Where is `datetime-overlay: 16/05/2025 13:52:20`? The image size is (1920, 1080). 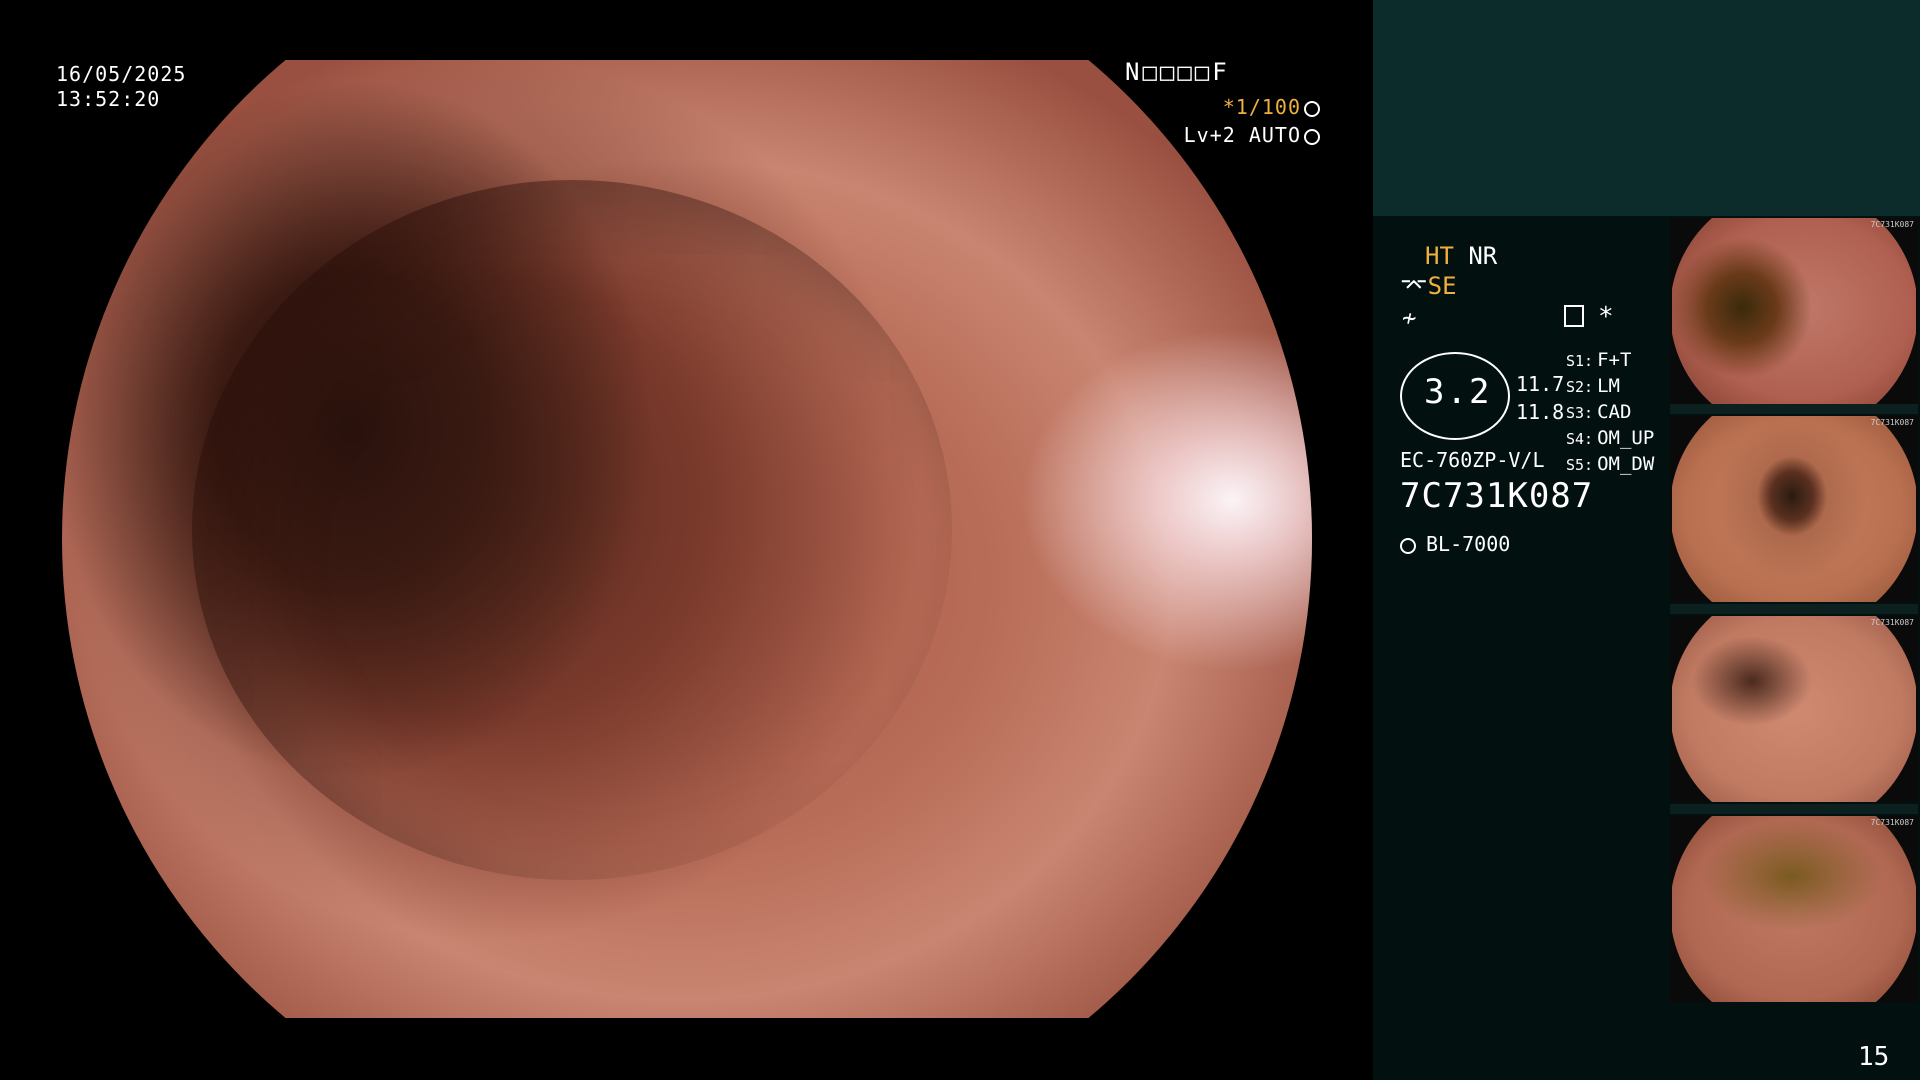
datetime-overlay: 16/05/2025 13:52:20 is located at coordinates (121, 87).